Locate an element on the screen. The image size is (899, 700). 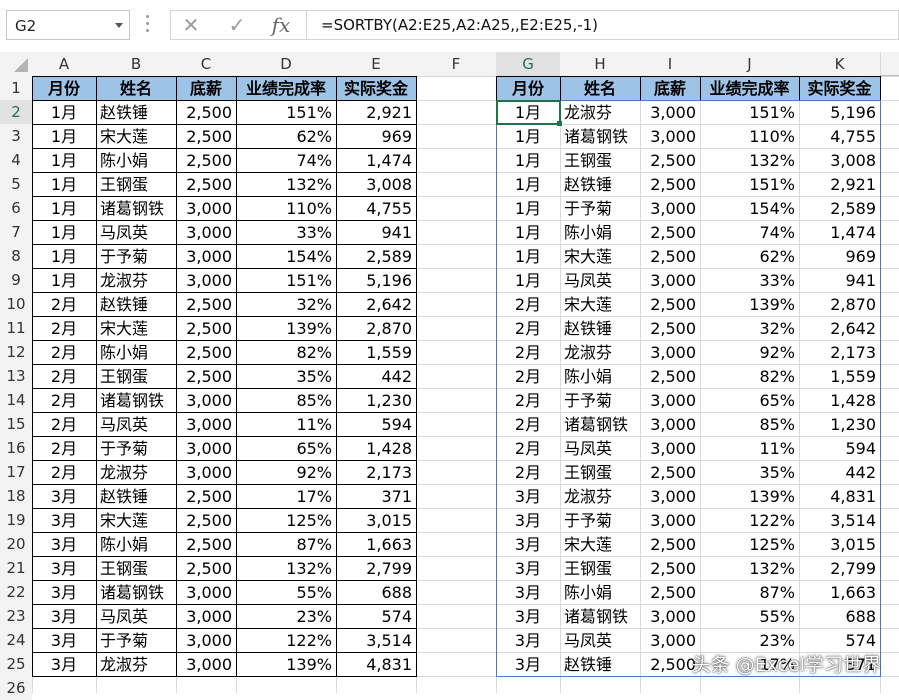
right-table-cell: 赵铁锤 is located at coordinates (600, 184).